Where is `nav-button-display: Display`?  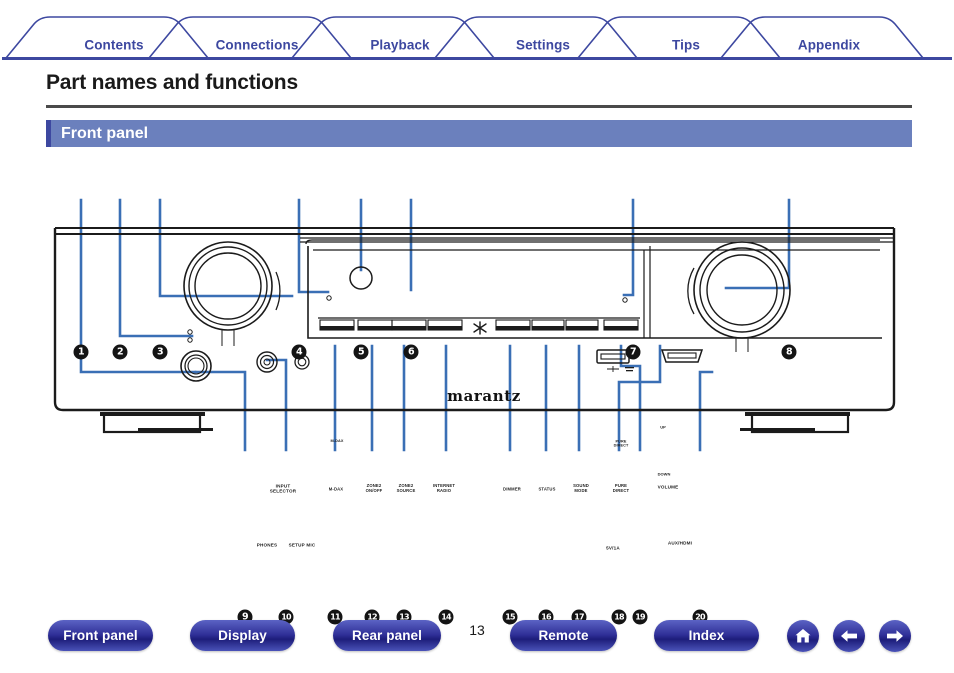 nav-button-display: Display is located at coordinates (242, 635).